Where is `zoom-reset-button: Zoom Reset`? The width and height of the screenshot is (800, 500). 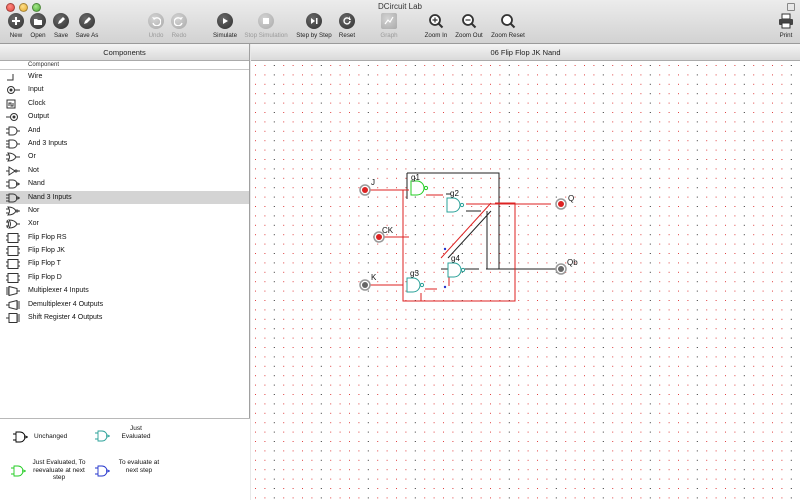 zoom-reset-button: Zoom Reset is located at coordinates (508, 28).